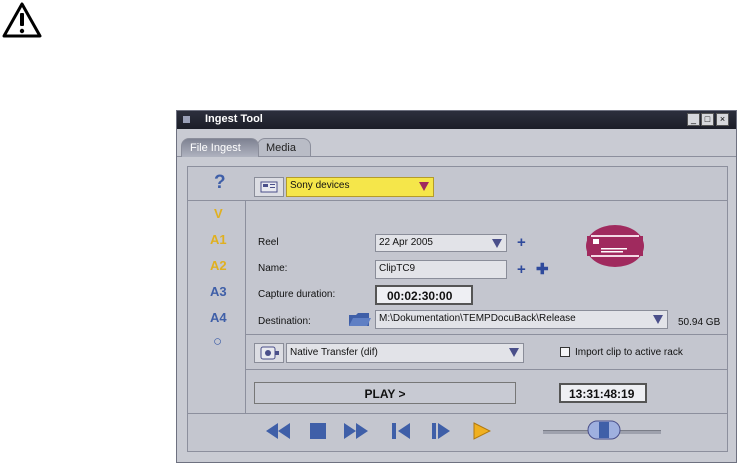  I want to click on transfer-settings-button, so click(269, 353).